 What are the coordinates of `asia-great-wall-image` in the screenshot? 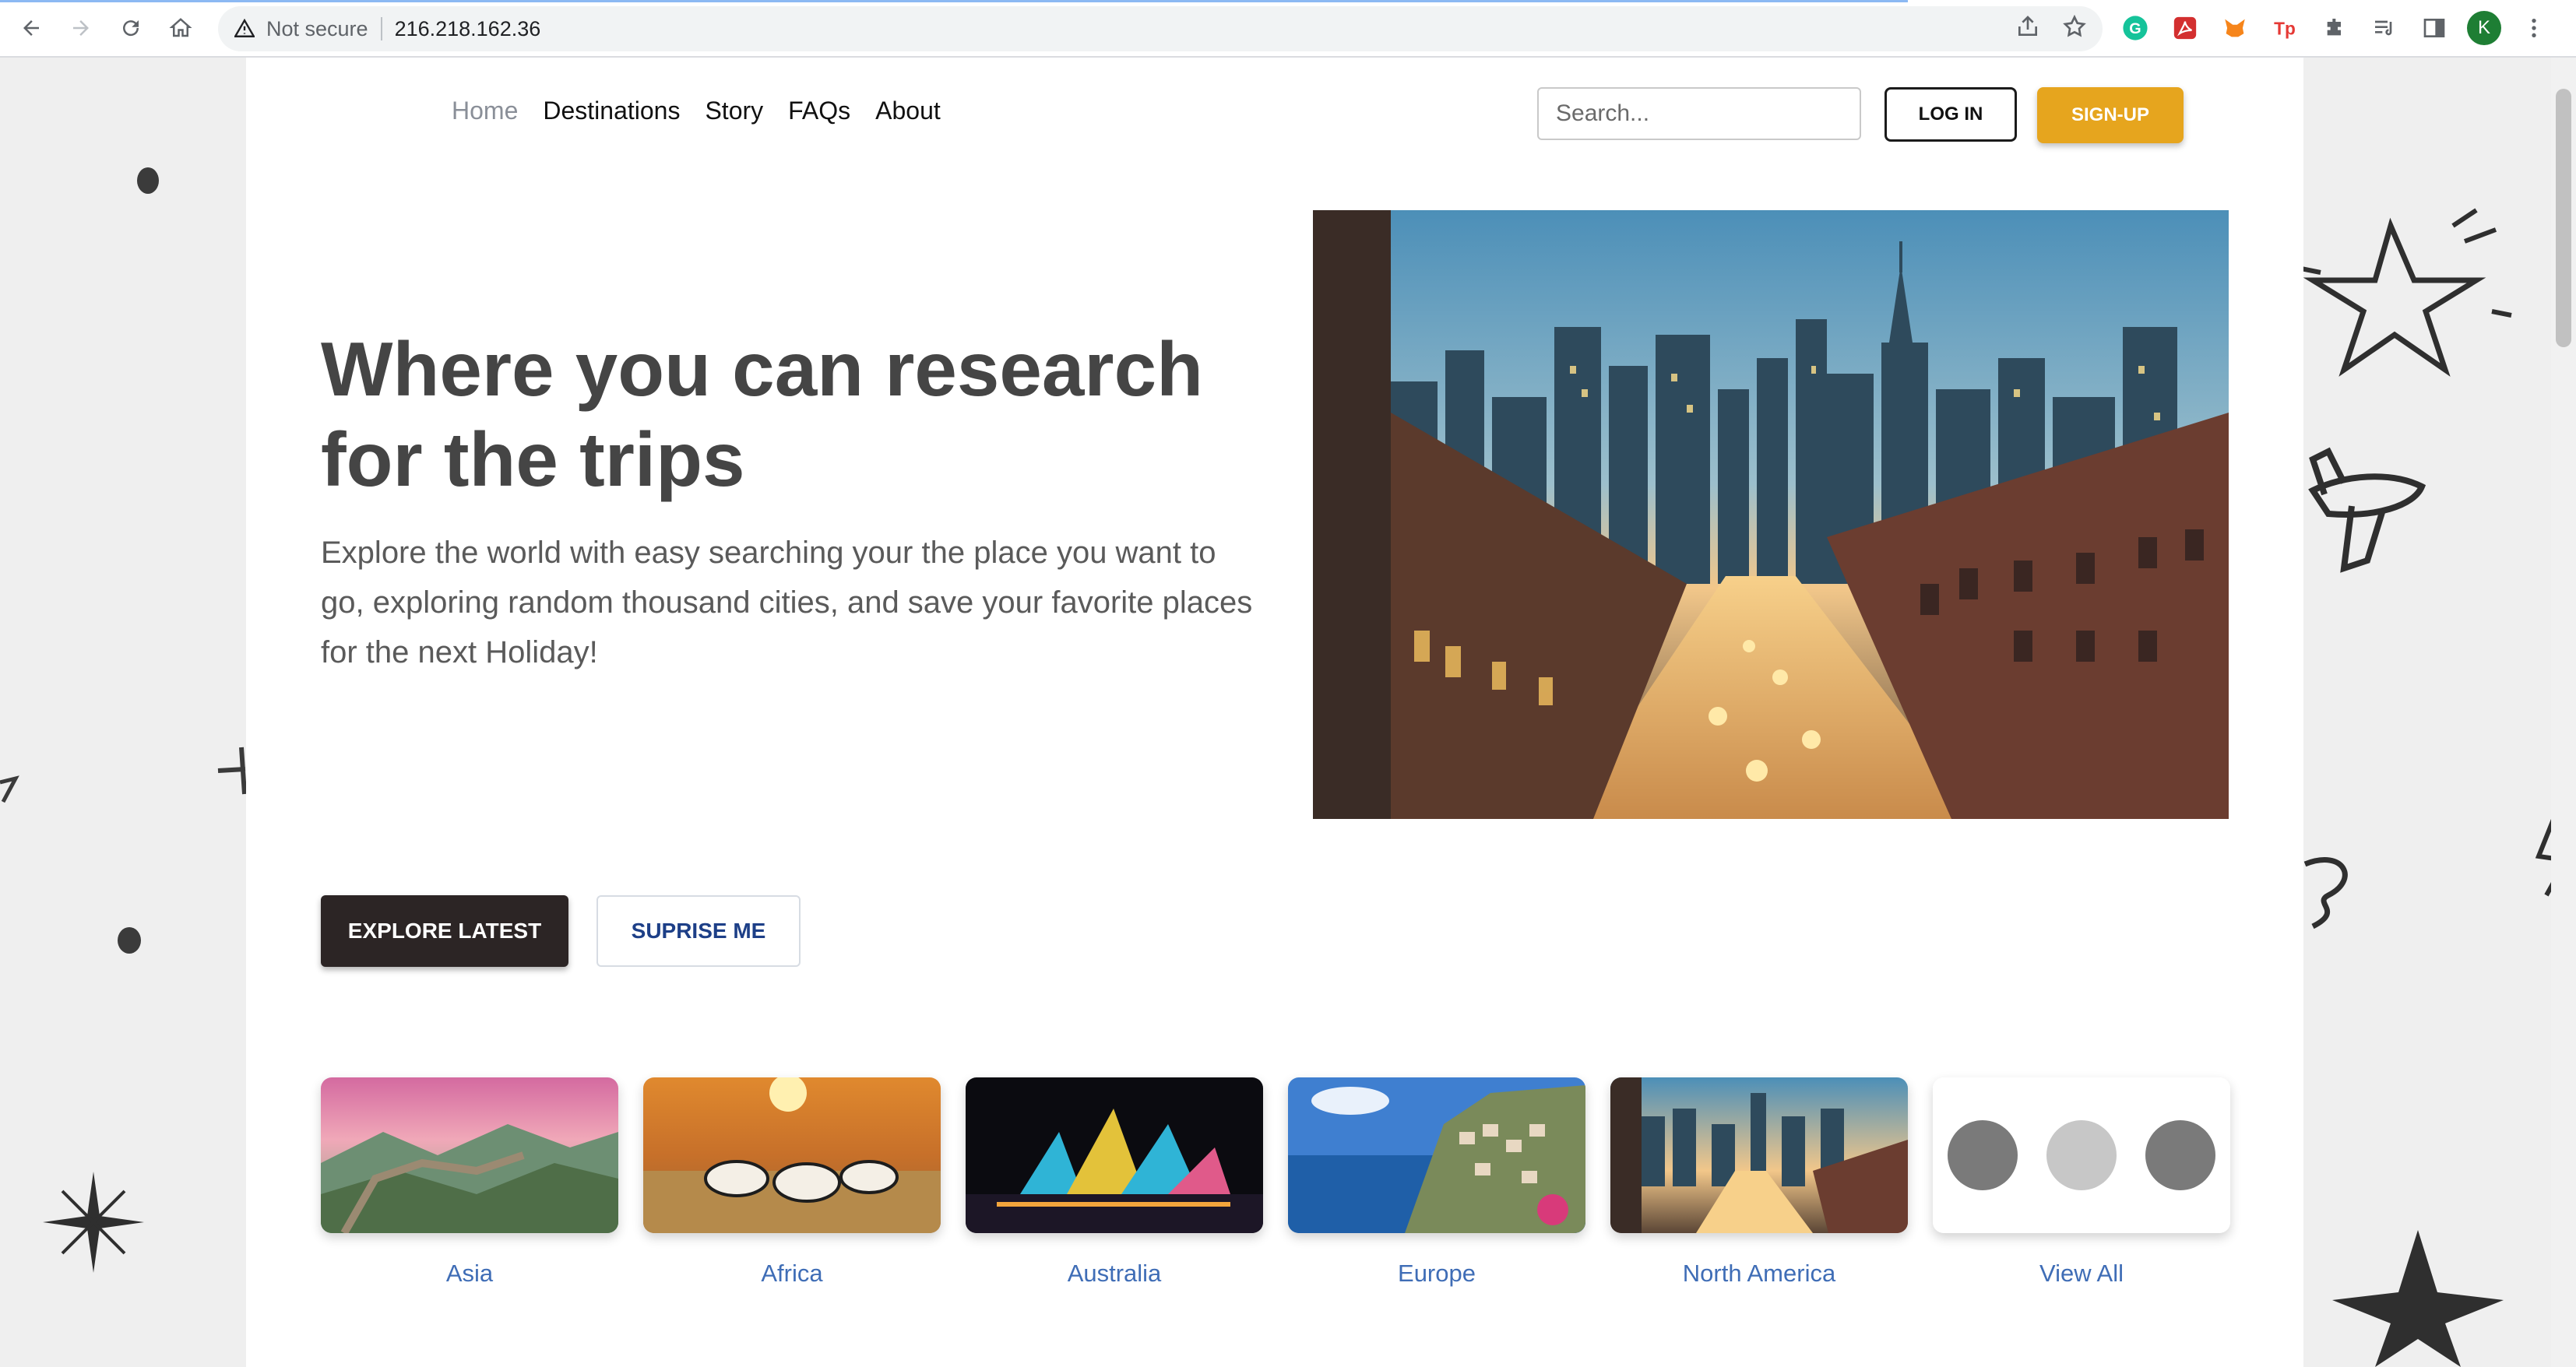 It's located at (469, 1155).